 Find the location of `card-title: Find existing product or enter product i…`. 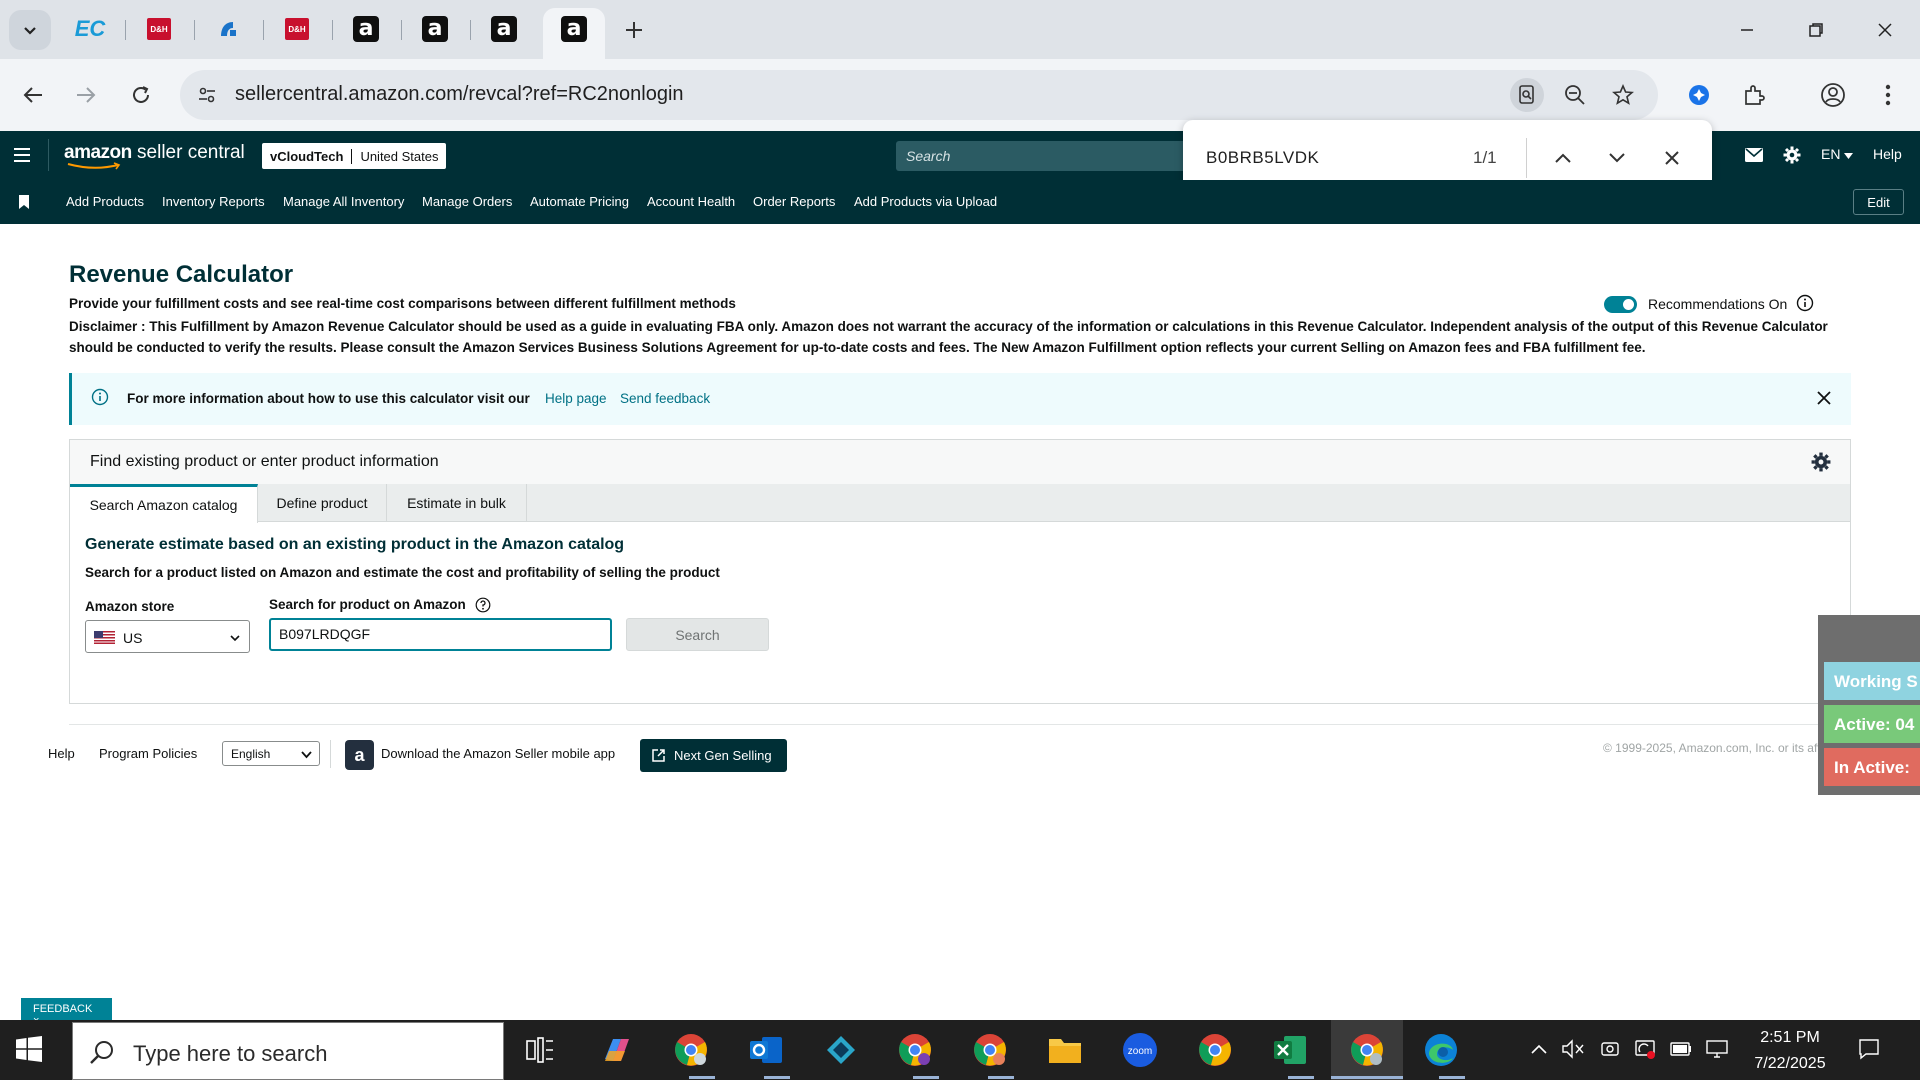

card-title: Find existing product or enter product i… is located at coordinates (264, 461).